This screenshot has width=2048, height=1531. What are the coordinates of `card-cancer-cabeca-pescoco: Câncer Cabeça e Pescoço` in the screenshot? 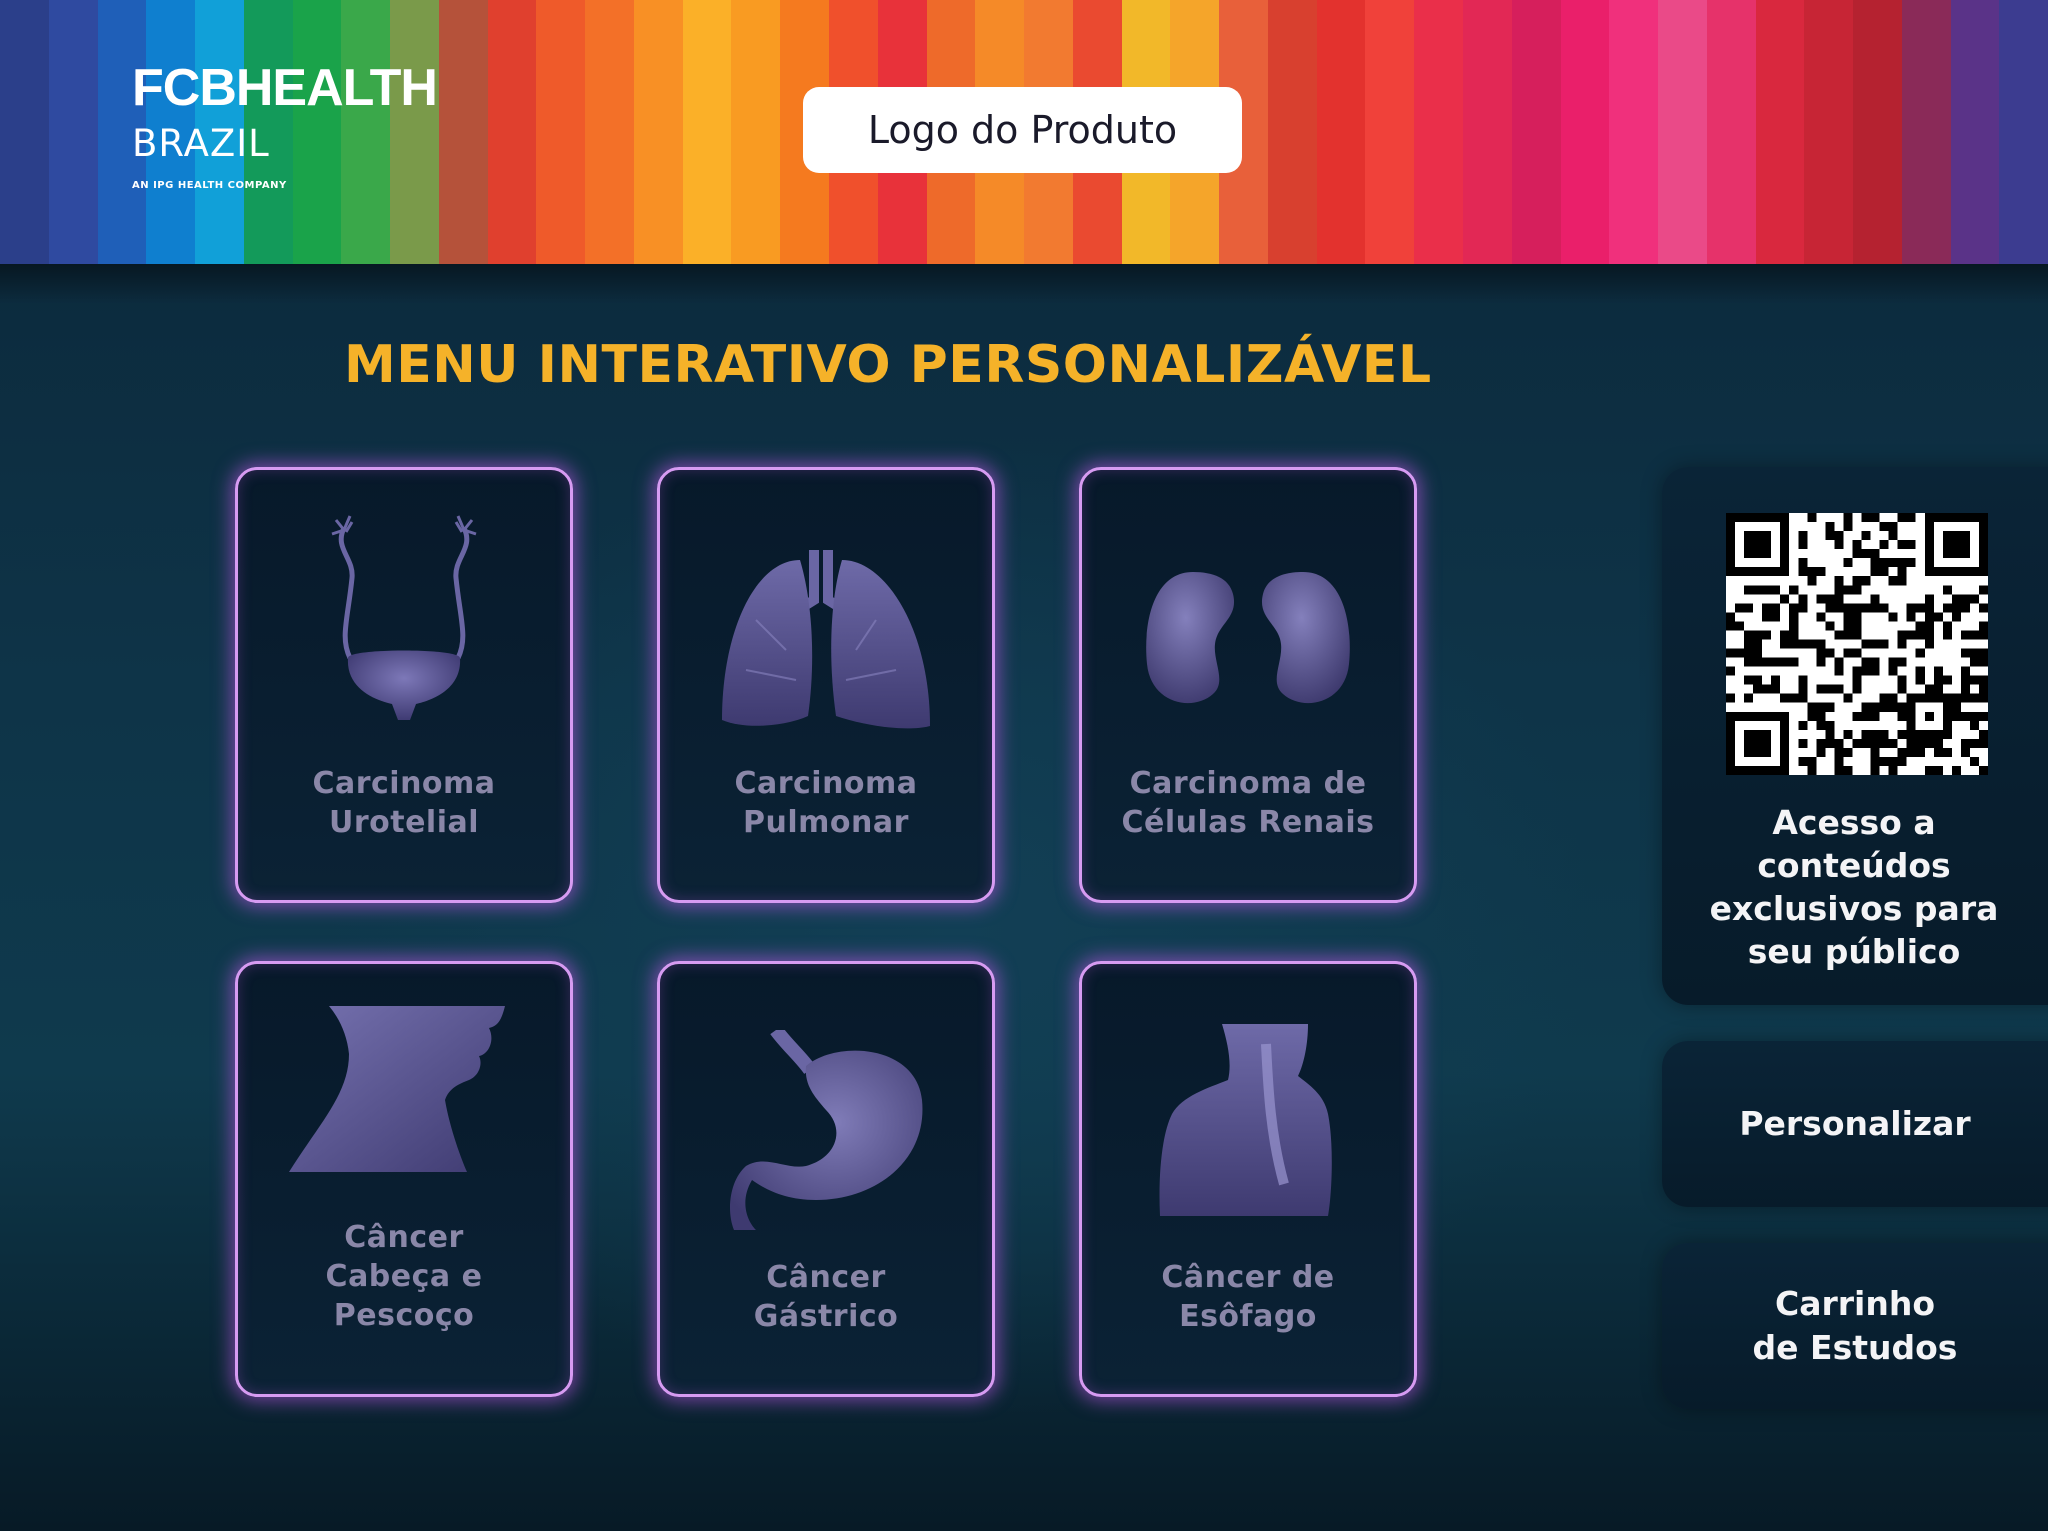 It's located at (404, 1179).